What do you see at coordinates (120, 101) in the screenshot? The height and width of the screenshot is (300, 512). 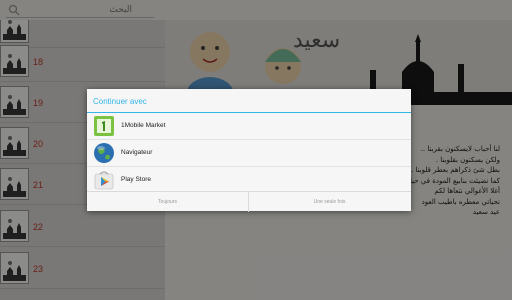 I see `dialog-title: Continuer avec` at bounding box center [120, 101].